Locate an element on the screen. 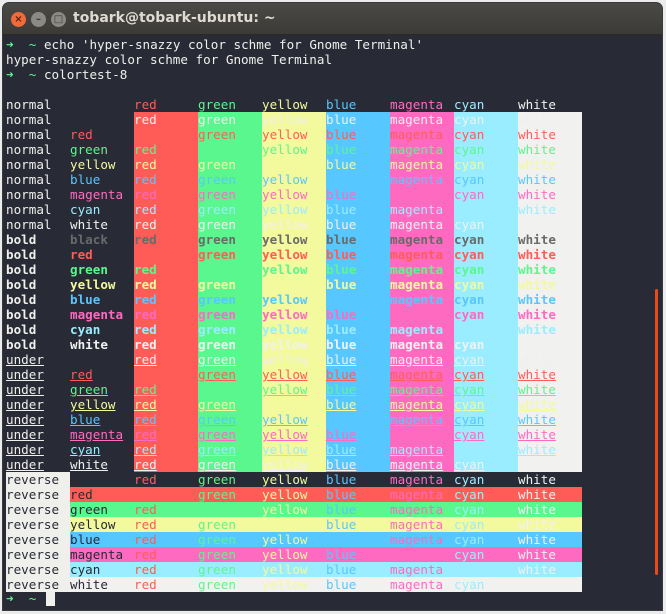 Image resolution: width=666 pixels, height=614 pixels. colortest-row: normal red green yellow blue magenta cyan white is located at coordinates (294, 119).